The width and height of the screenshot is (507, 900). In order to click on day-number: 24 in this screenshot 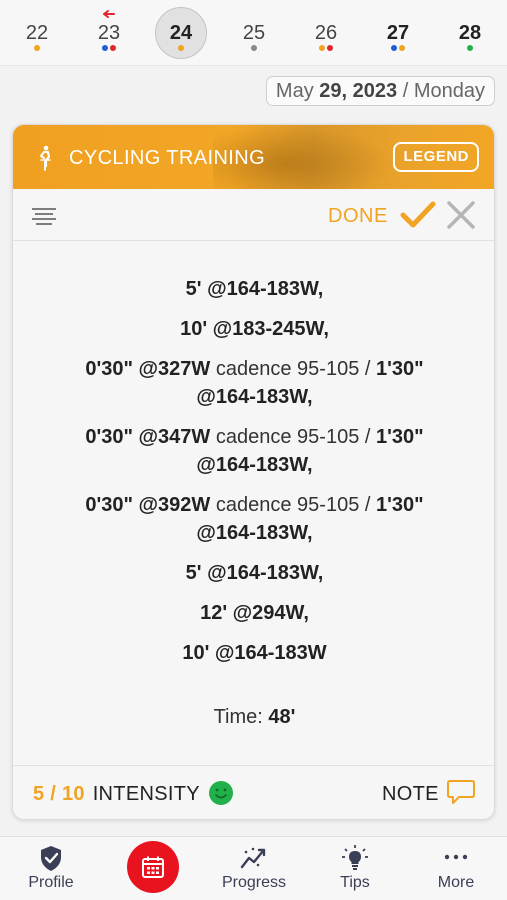, I will do `click(181, 33)`.